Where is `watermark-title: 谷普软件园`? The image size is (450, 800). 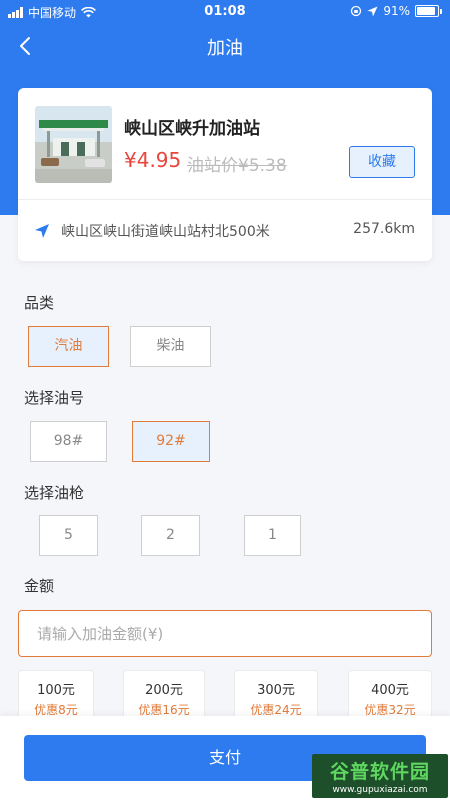 watermark-title: 谷普软件园 is located at coordinates (379, 772).